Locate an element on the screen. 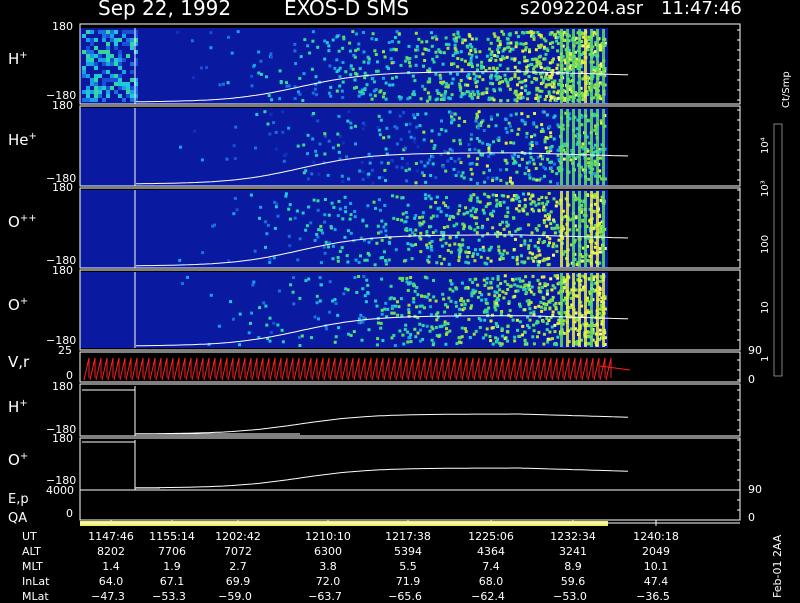  ephemeris-cell: 1147:46 is located at coordinates (111, 536).